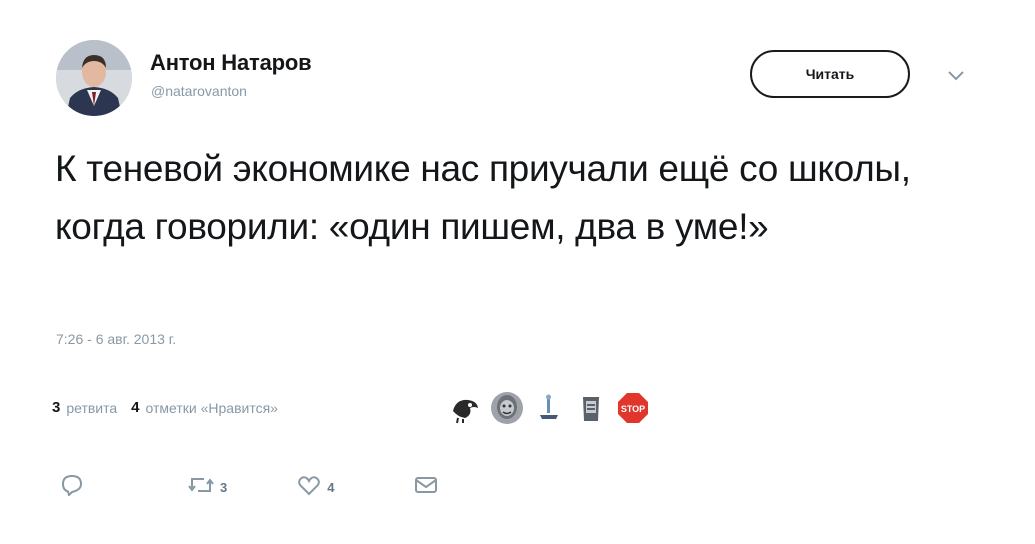 This screenshot has width=1035, height=544. Describe the element at coordinates (201, 487) in the screenshot. I see `retweet-icon` at that location.